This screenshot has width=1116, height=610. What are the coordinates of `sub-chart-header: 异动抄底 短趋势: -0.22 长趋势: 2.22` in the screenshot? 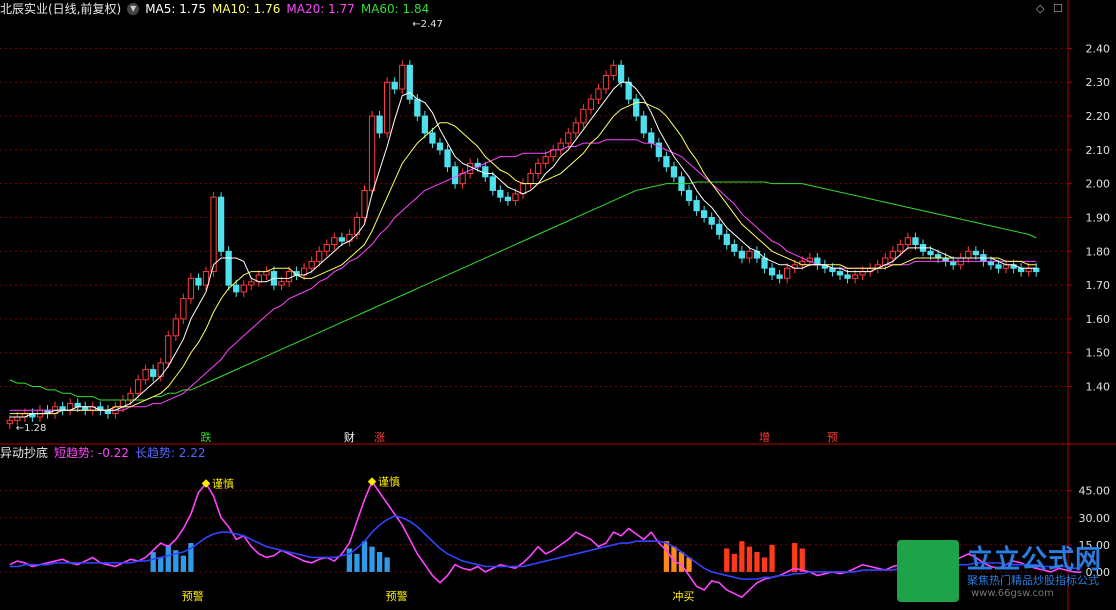 It's located at (103, 453).